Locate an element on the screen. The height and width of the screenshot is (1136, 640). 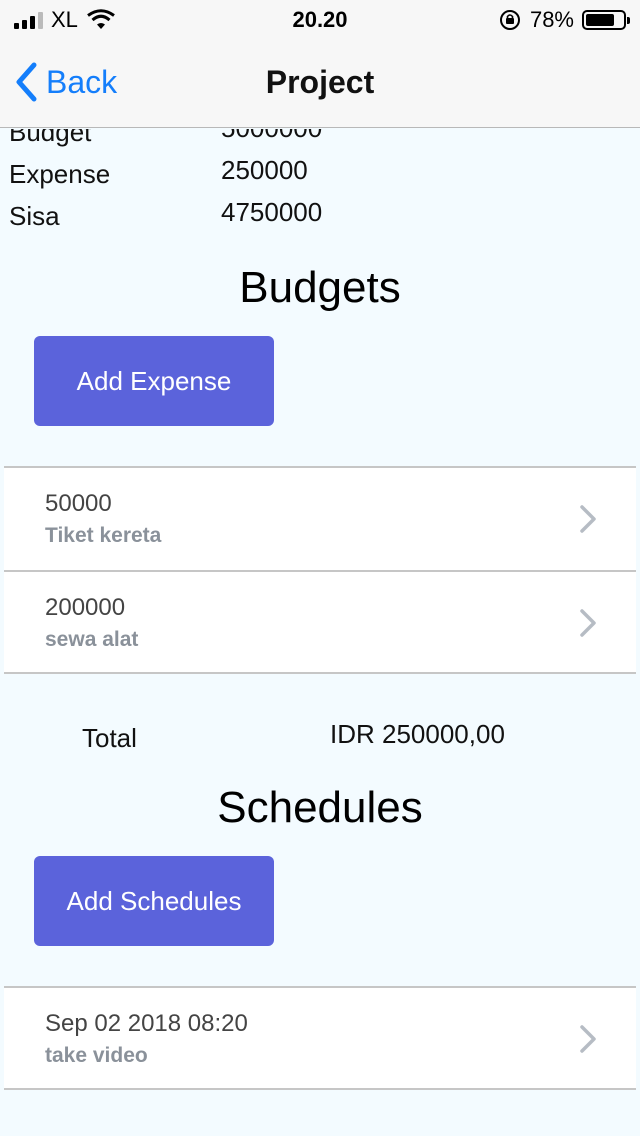
total-value: IDR 250000,00 is located at coordinates (417, 734).